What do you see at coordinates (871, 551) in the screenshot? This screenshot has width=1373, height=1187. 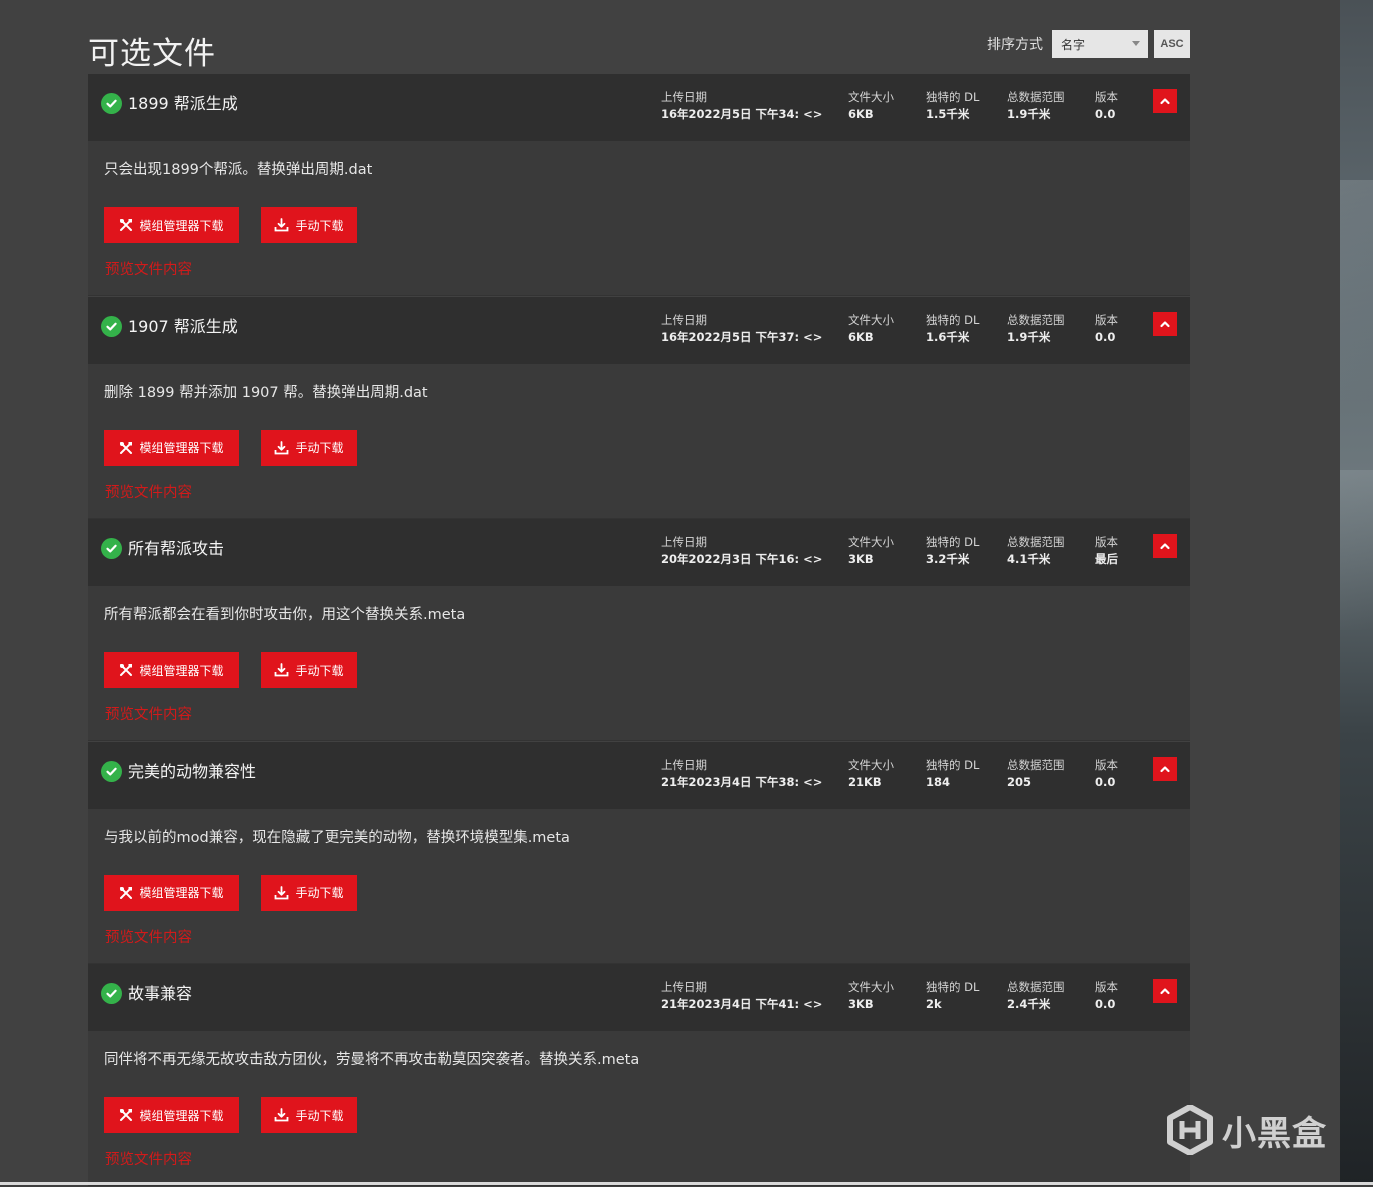 I see `file-size: 文件大小 3KB` at bounding box center [871, 551].